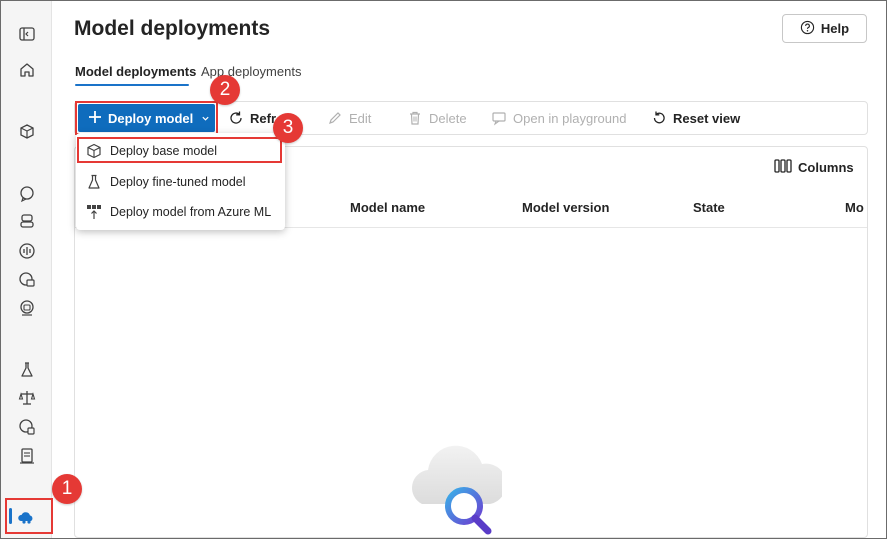 The width and height of the screenshot is (887, 539). I want to click on reset-icon, so click(659, 117).